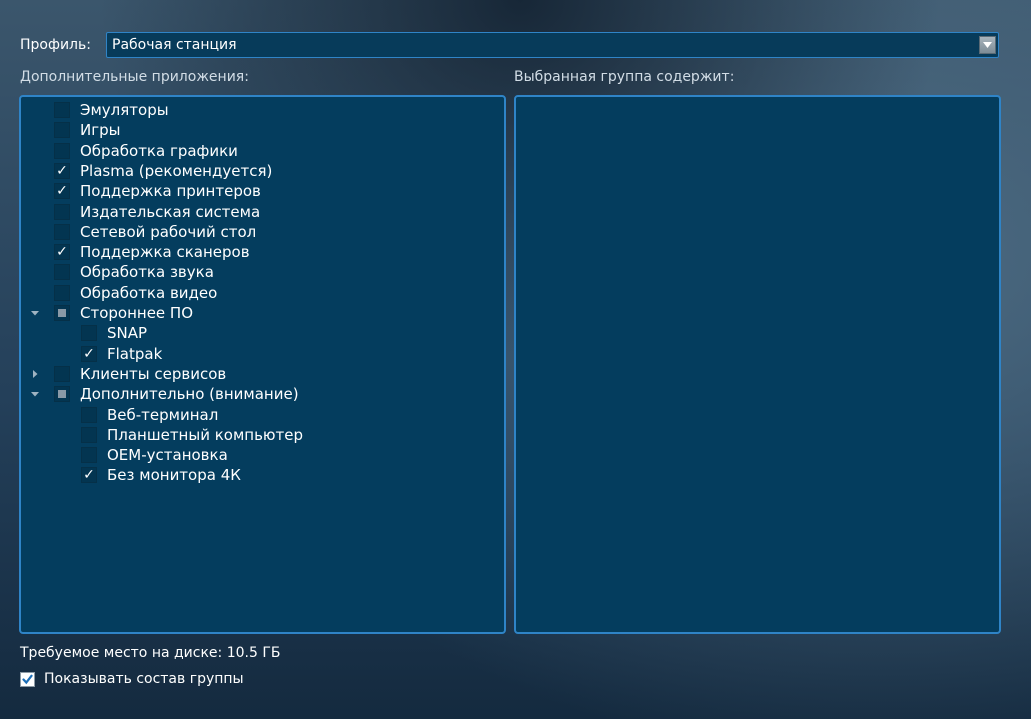  What do you see at coordinates (189, 394) in the screenshot?
I see `tree-item-label: Дополнительно (внимание)` at bounding box center [189, 394].